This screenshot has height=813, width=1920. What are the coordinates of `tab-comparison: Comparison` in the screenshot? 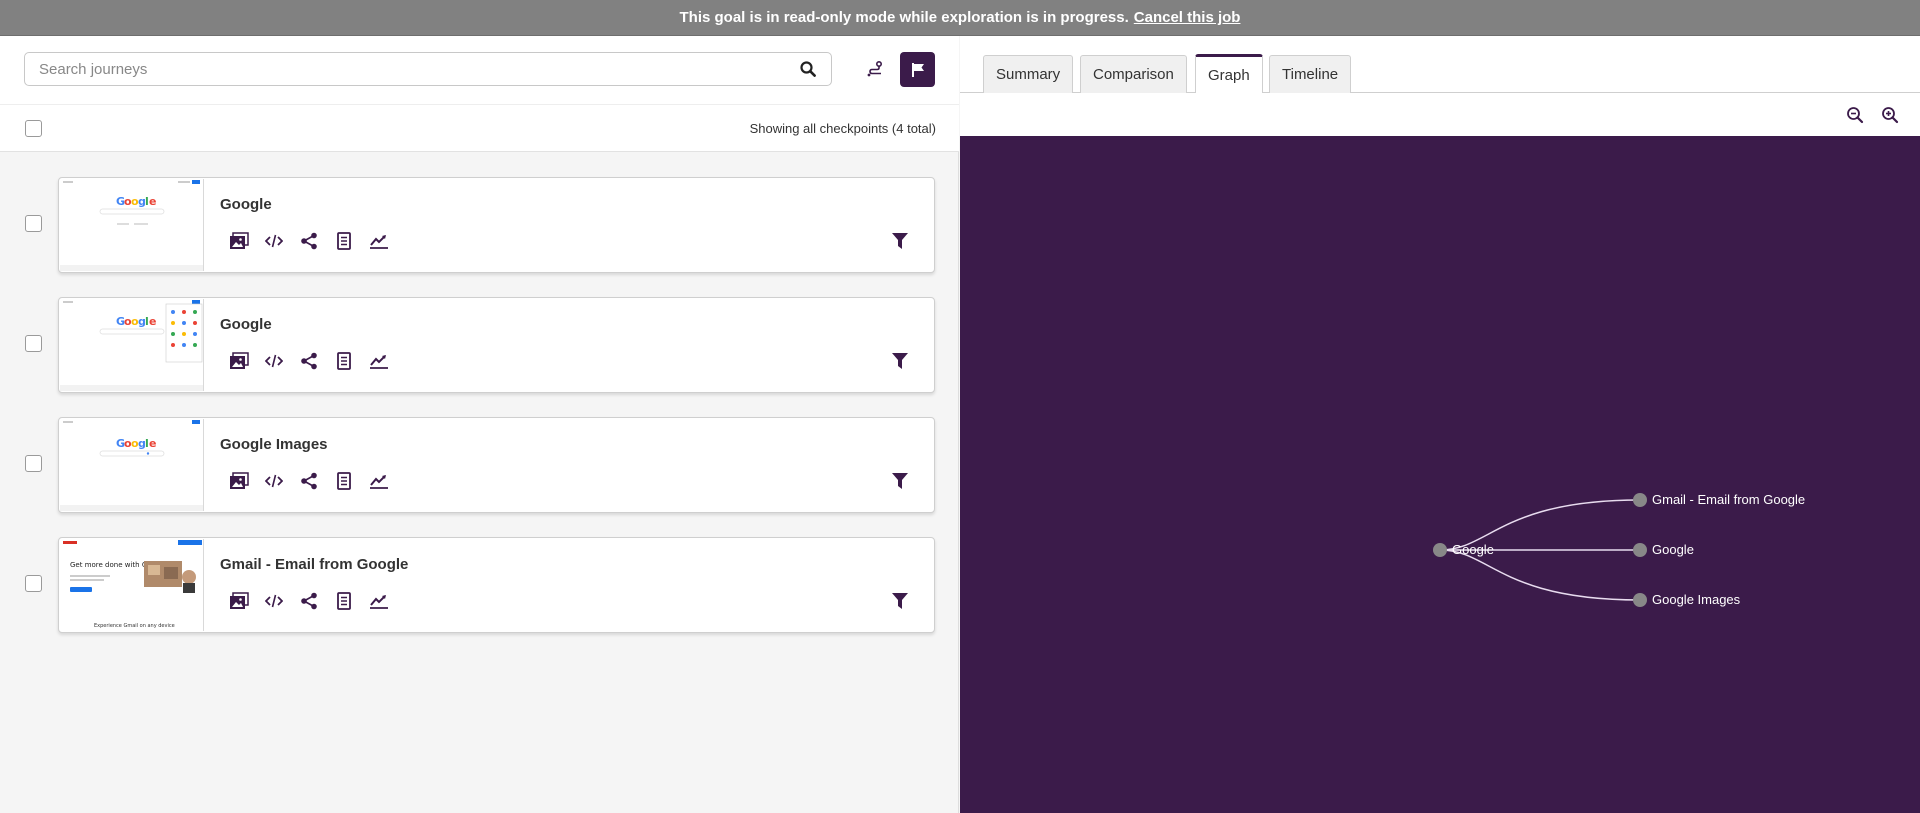 It's located at (1133, 74).